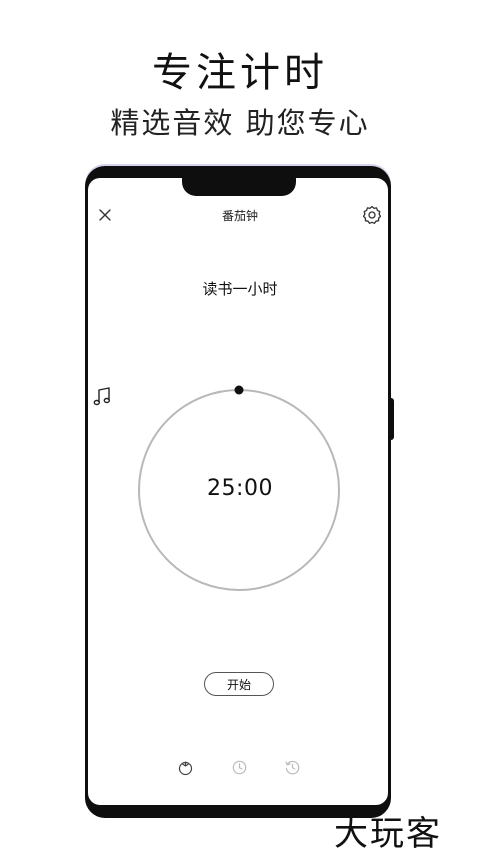 Image resolution: width=480 pixels, height=855 pixels. Describe the element at coordinates (240, 289) in the screenshot. I see `session-title: 读书一小时` at that location.